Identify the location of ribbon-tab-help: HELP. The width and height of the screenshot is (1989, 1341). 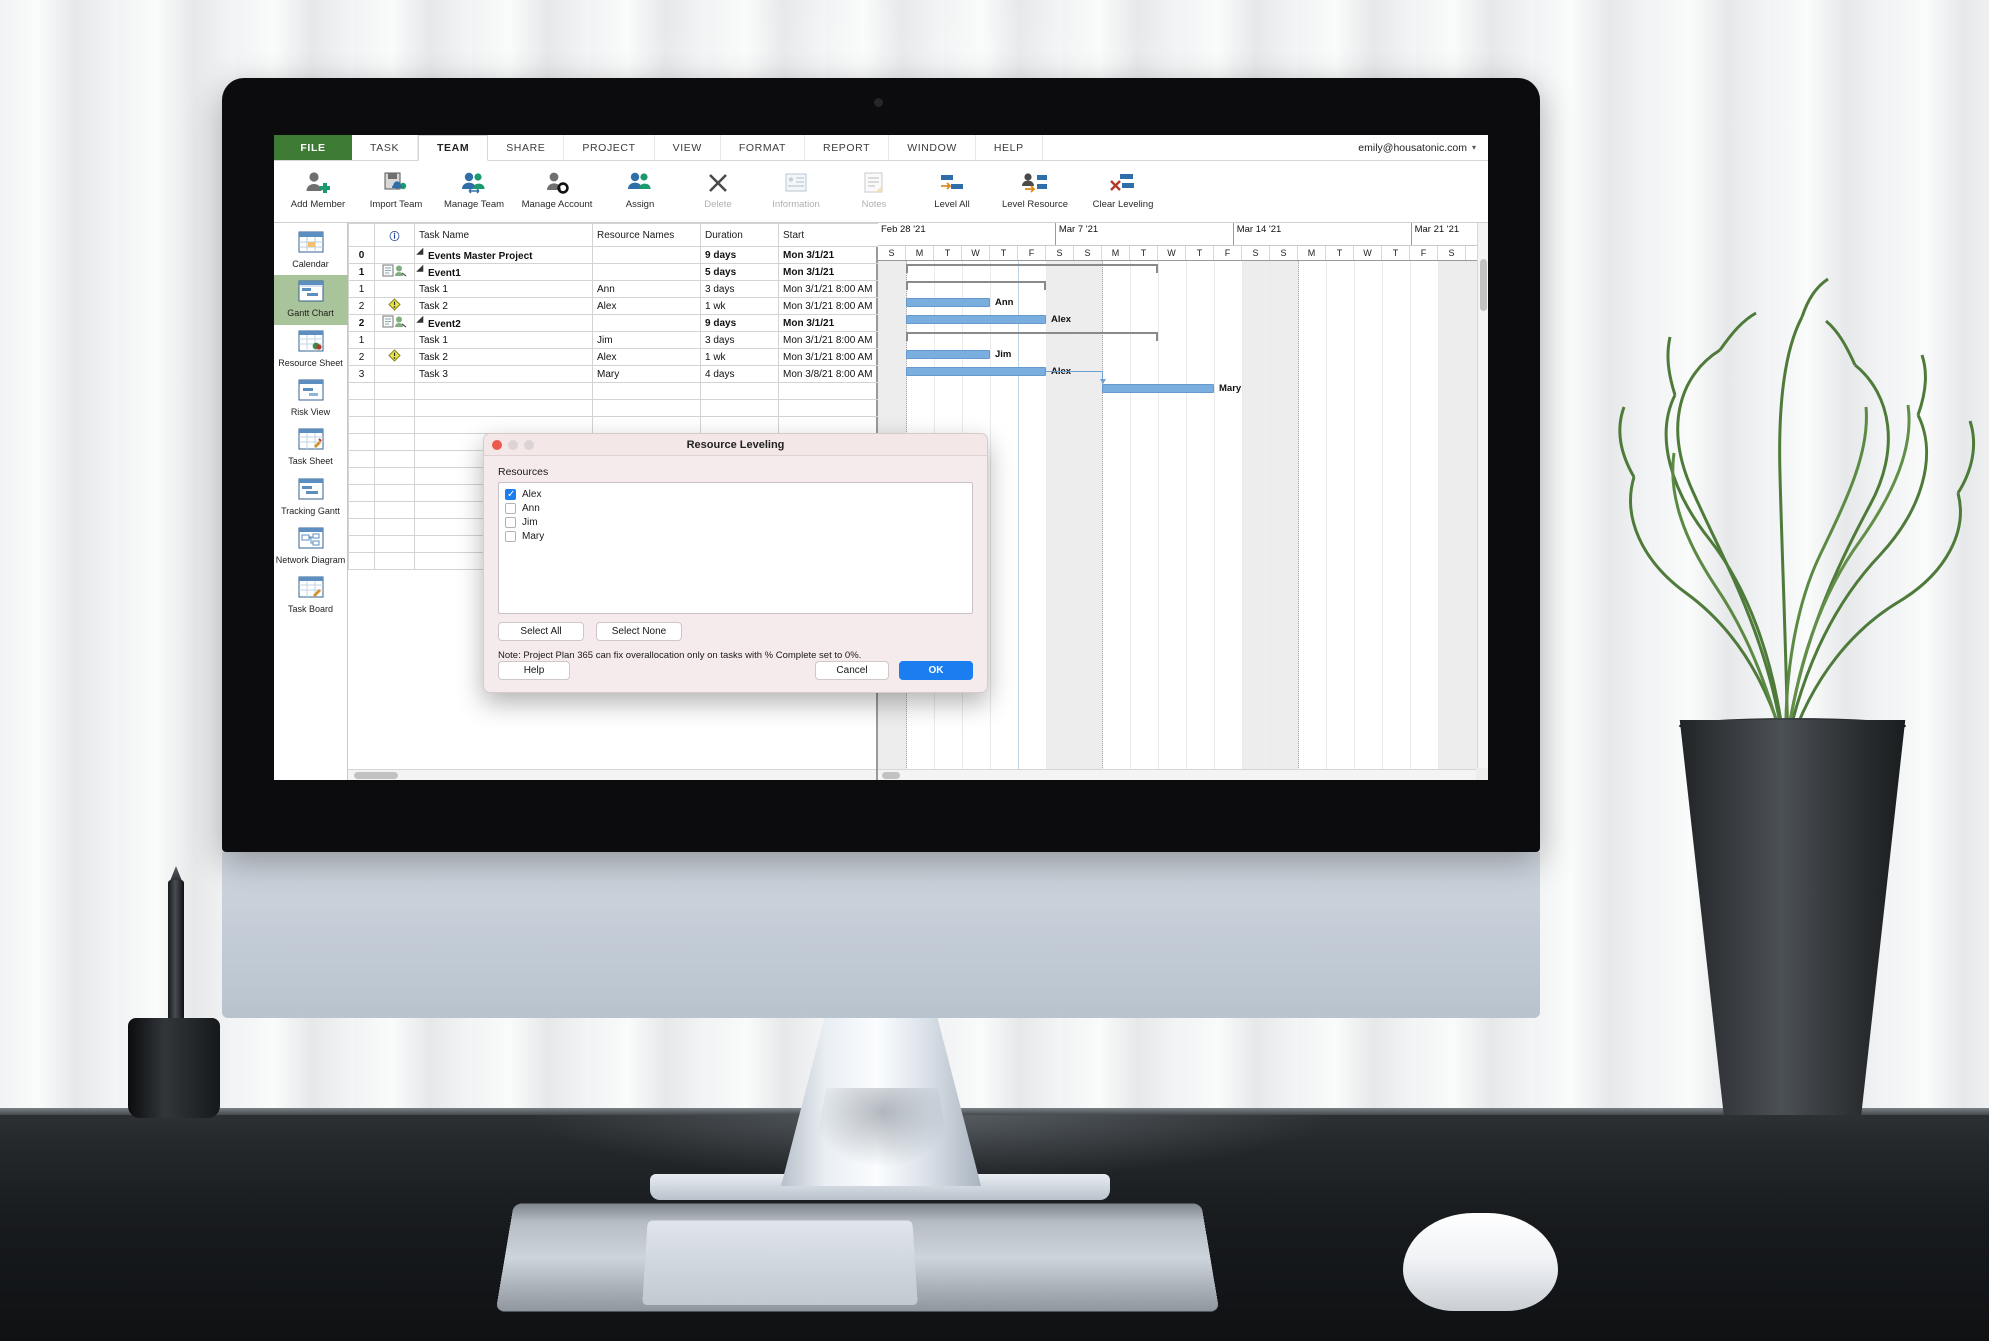
(1009, 147).